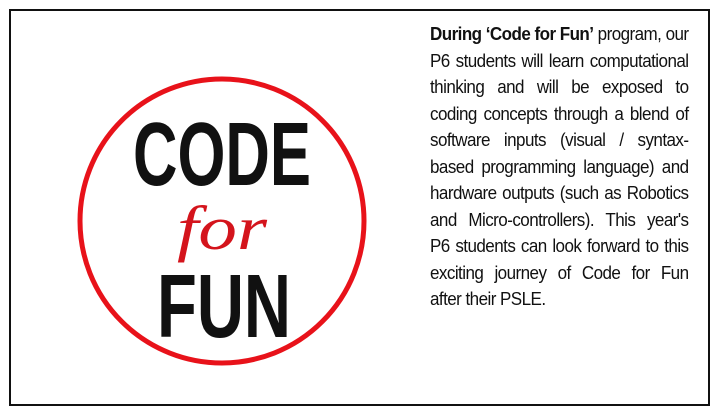 This screenshot has width=719, height=415. What do you see at coordinates (224, 307) in the screenshot?
I see `logo-word-fun: FUN` at bounding box center [224, 307].